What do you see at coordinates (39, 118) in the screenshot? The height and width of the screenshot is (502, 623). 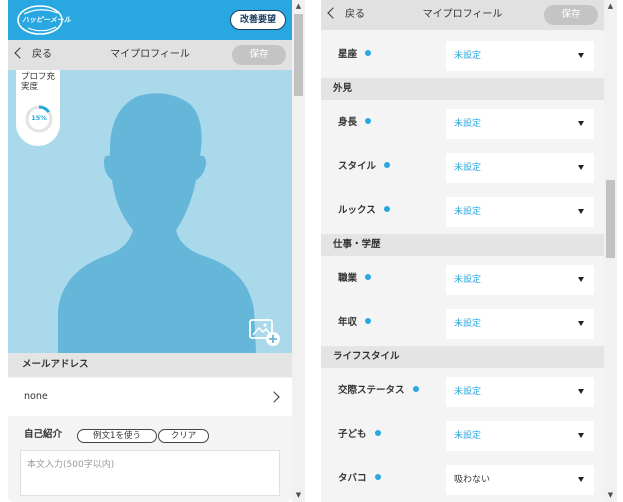 I see `completion-value: 15%` at bounding box center [39, 118].